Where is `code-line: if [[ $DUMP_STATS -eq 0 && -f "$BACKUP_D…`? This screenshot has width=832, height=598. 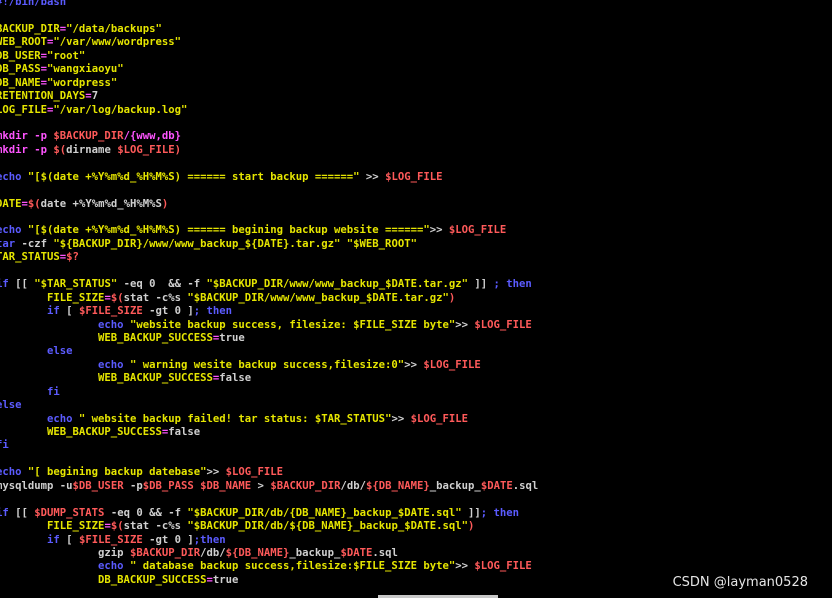 code-line: if [[ $DUMP_STATS -eq 0 && -f "$BACKUP_D… is located at coordinates (269, 513).